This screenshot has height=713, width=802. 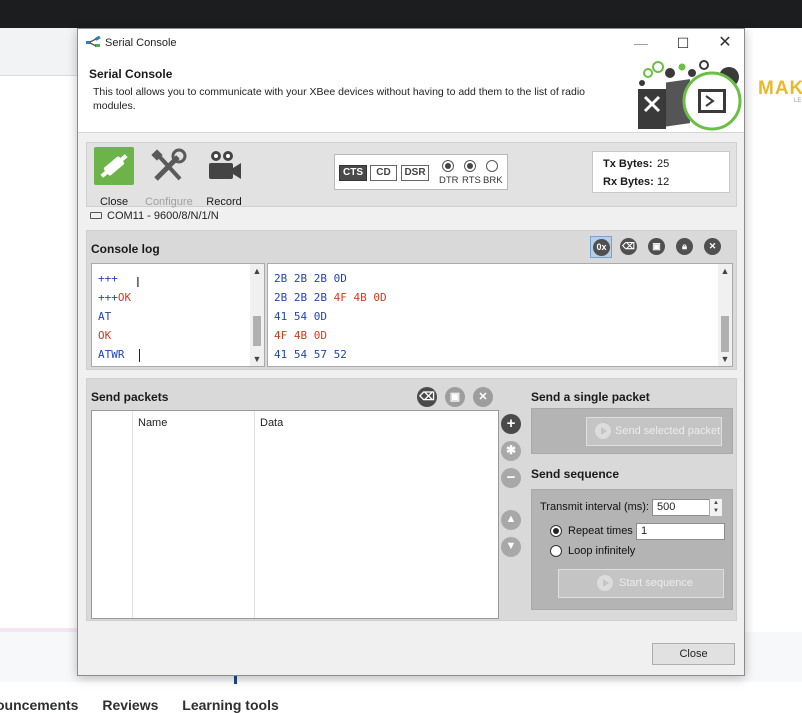 I want to click on brk-label: BRK, so click(x=493, y=180).